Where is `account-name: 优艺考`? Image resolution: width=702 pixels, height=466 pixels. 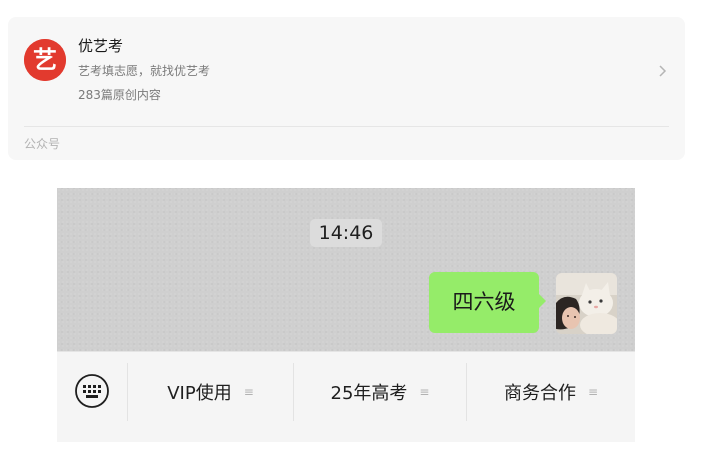 account-name: 优艺考 is located at coordinates (101, 46).